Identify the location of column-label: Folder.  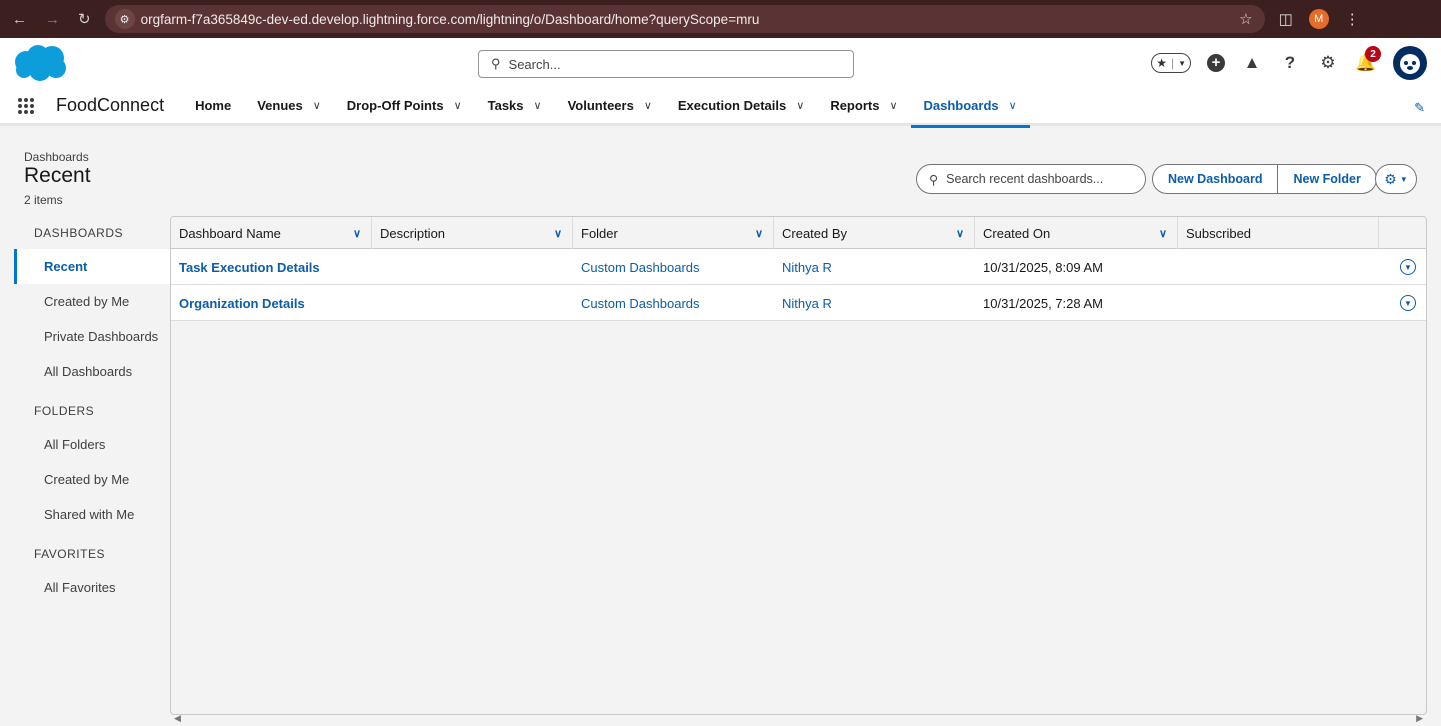
(599, 233).